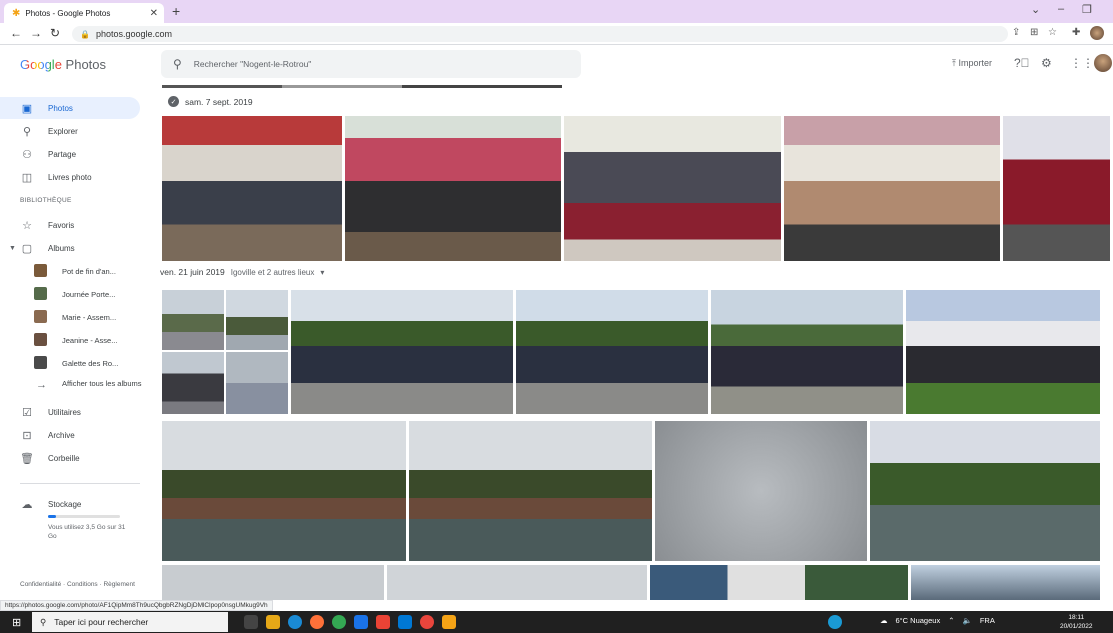  I want to click on taskbar-search: ⚲ Taper ici pour rechercher, so click(130, 622).